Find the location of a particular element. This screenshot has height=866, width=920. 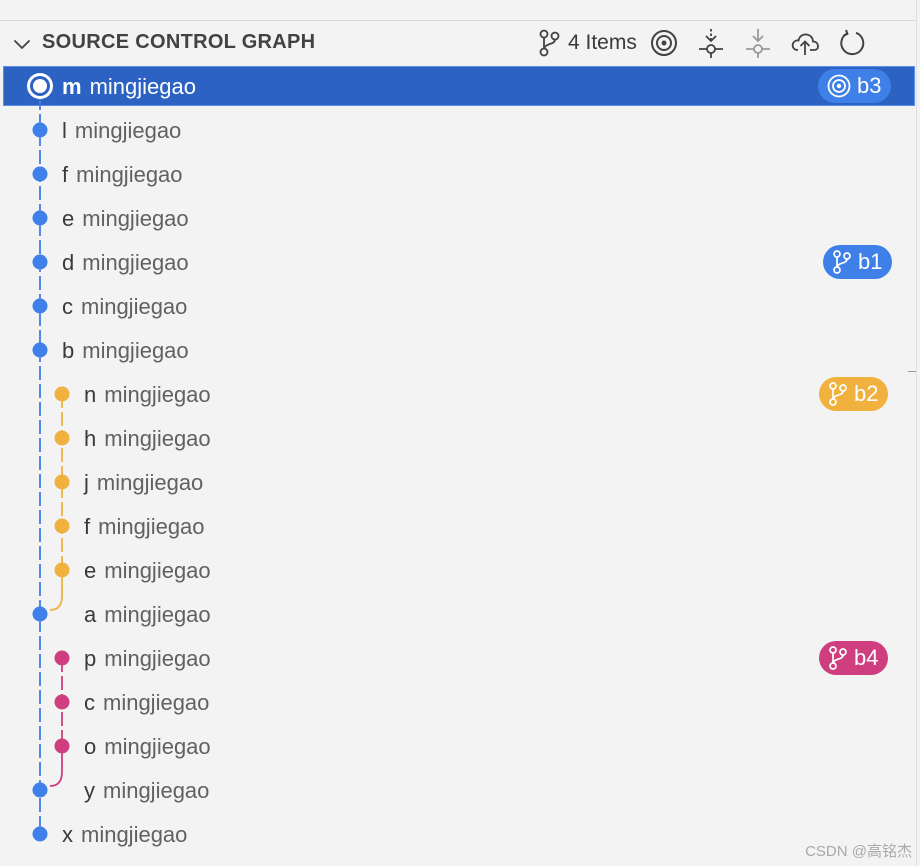

panel-title: SOURCE CONTROL GRAPH is located at coordinates (179, 42).